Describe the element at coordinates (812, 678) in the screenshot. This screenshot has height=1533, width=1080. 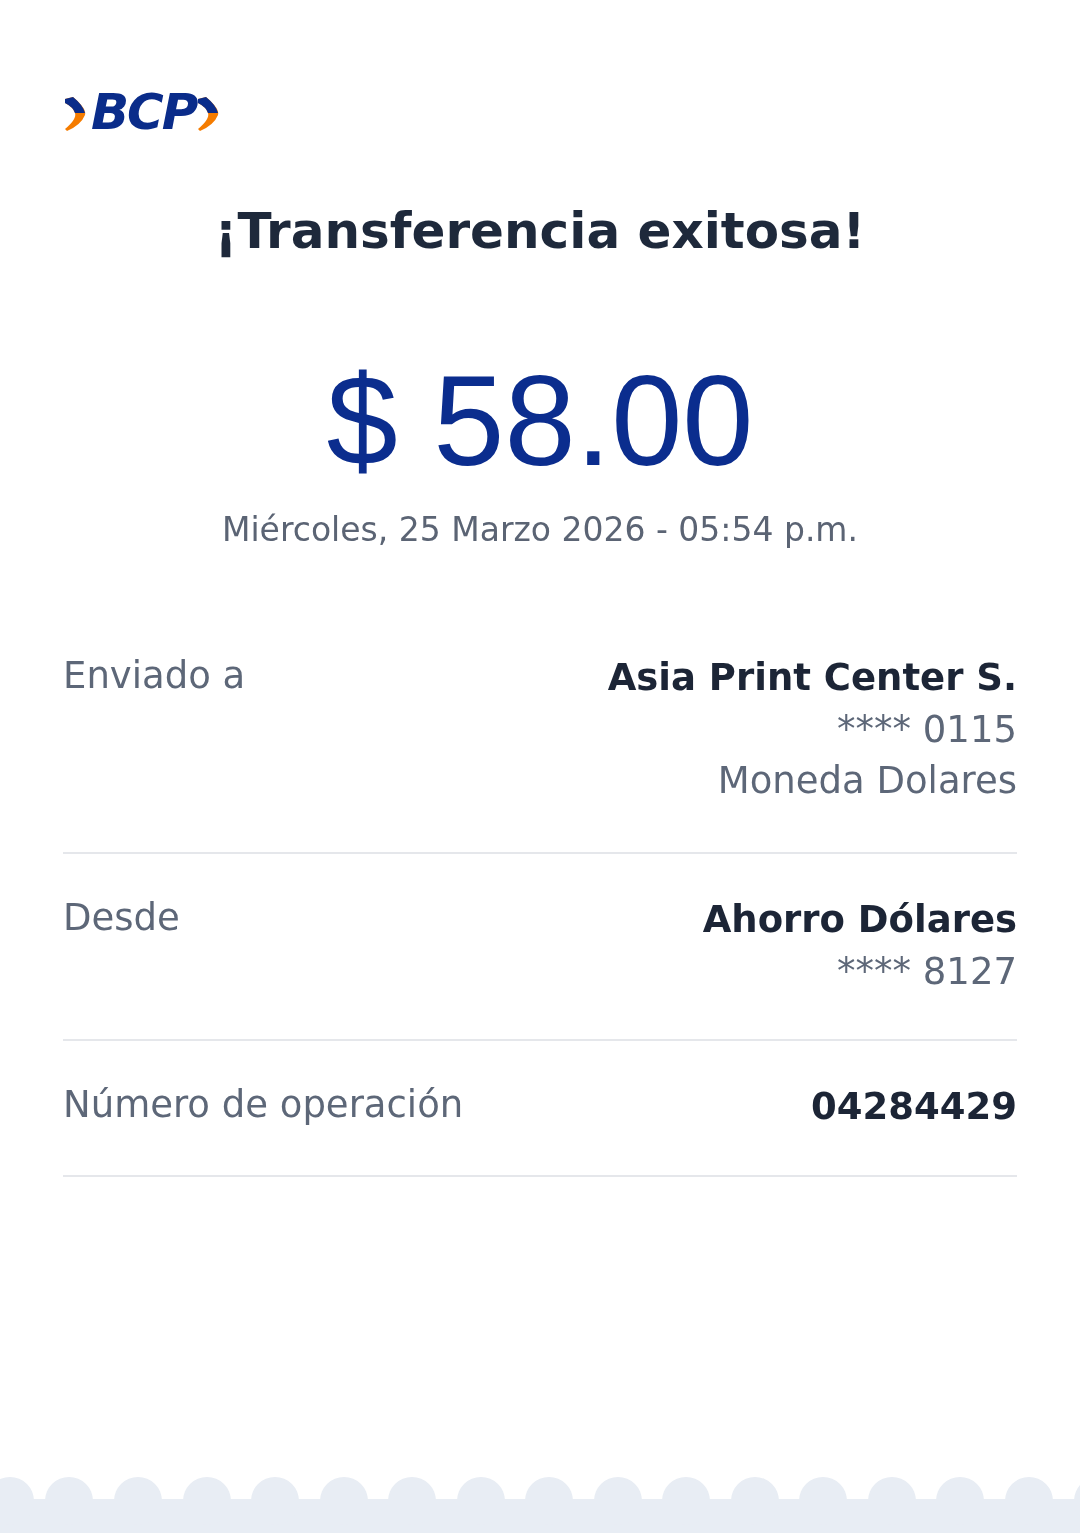
I see `detail-value: Asia Print Center S.` at that location.